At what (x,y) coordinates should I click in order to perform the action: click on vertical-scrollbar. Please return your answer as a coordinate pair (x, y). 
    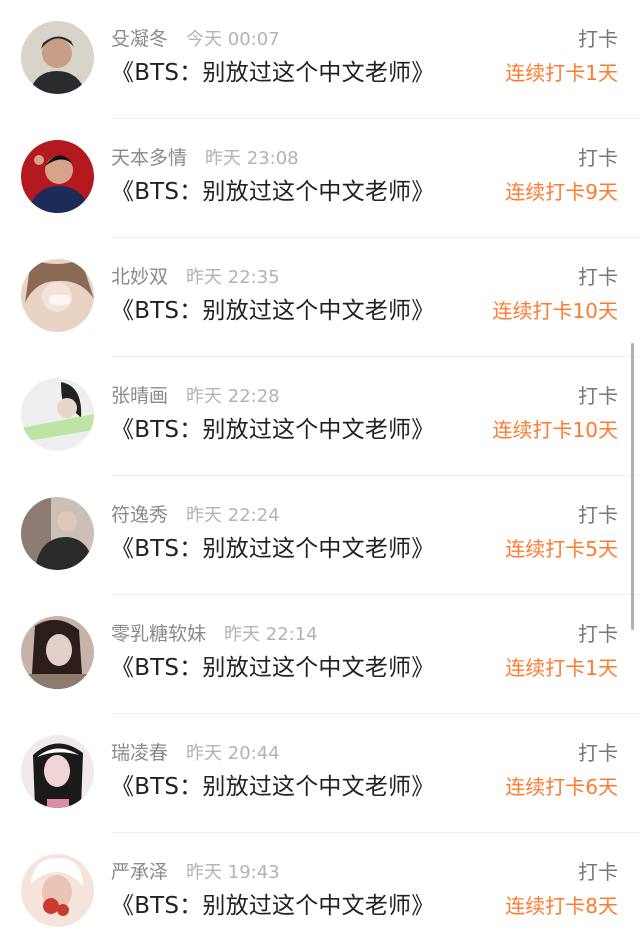
    Looking at the image, I should click on (632, 486).